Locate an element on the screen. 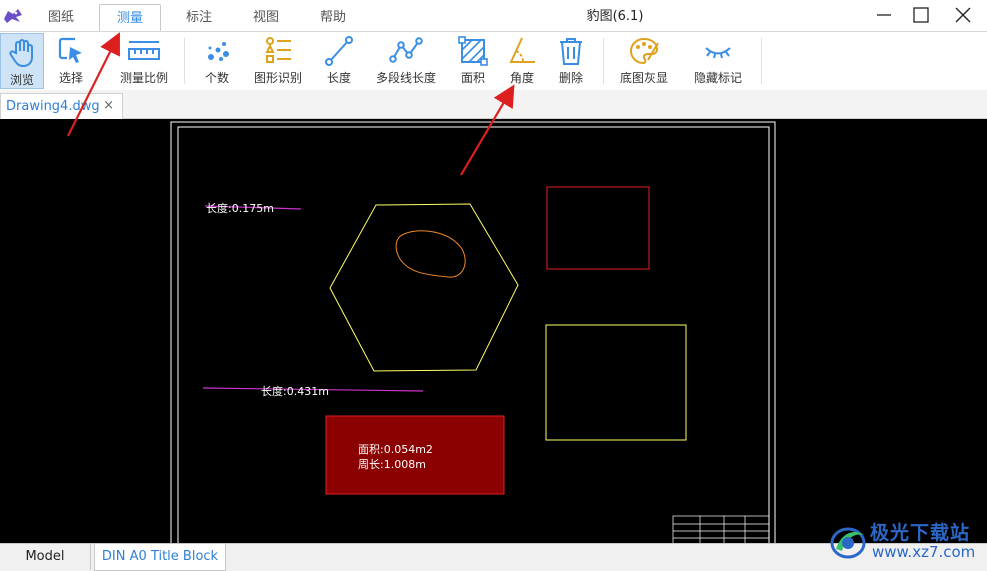 Image resolution: width=987 pixels, height=571 pixels. yellow-square is located at coordinates (616, 382).